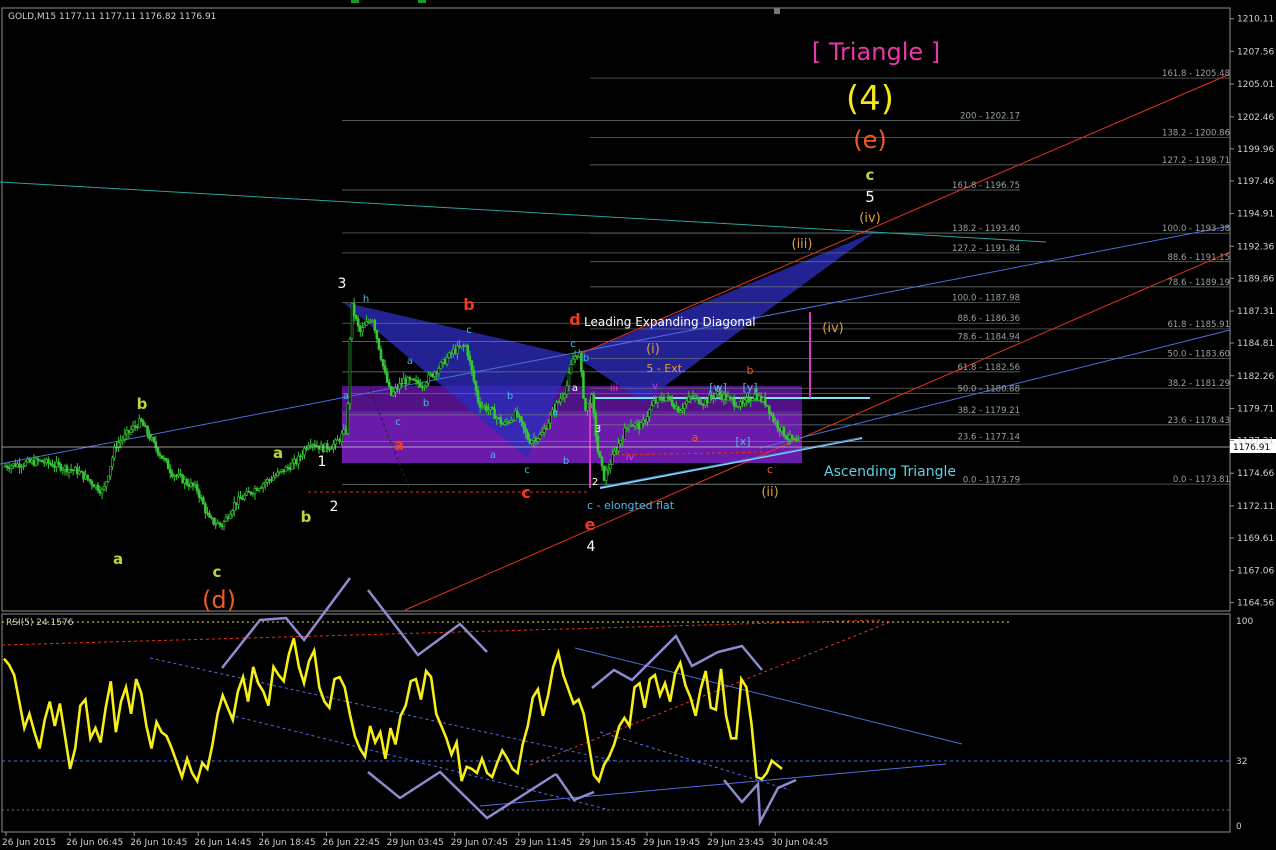  I want to click on white-4-label: 4, so click(591, 547).